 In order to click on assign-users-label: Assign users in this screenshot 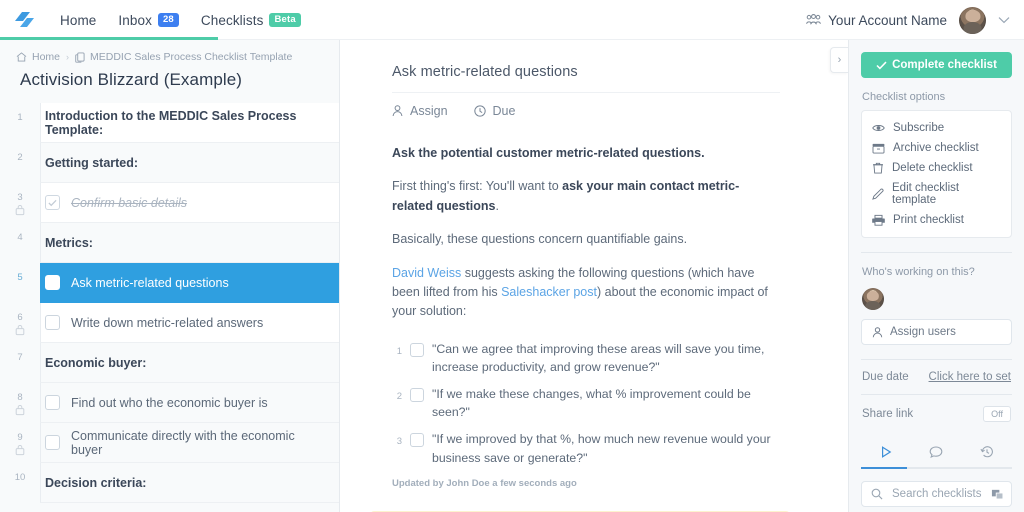, I will do `click(923, 332)`.